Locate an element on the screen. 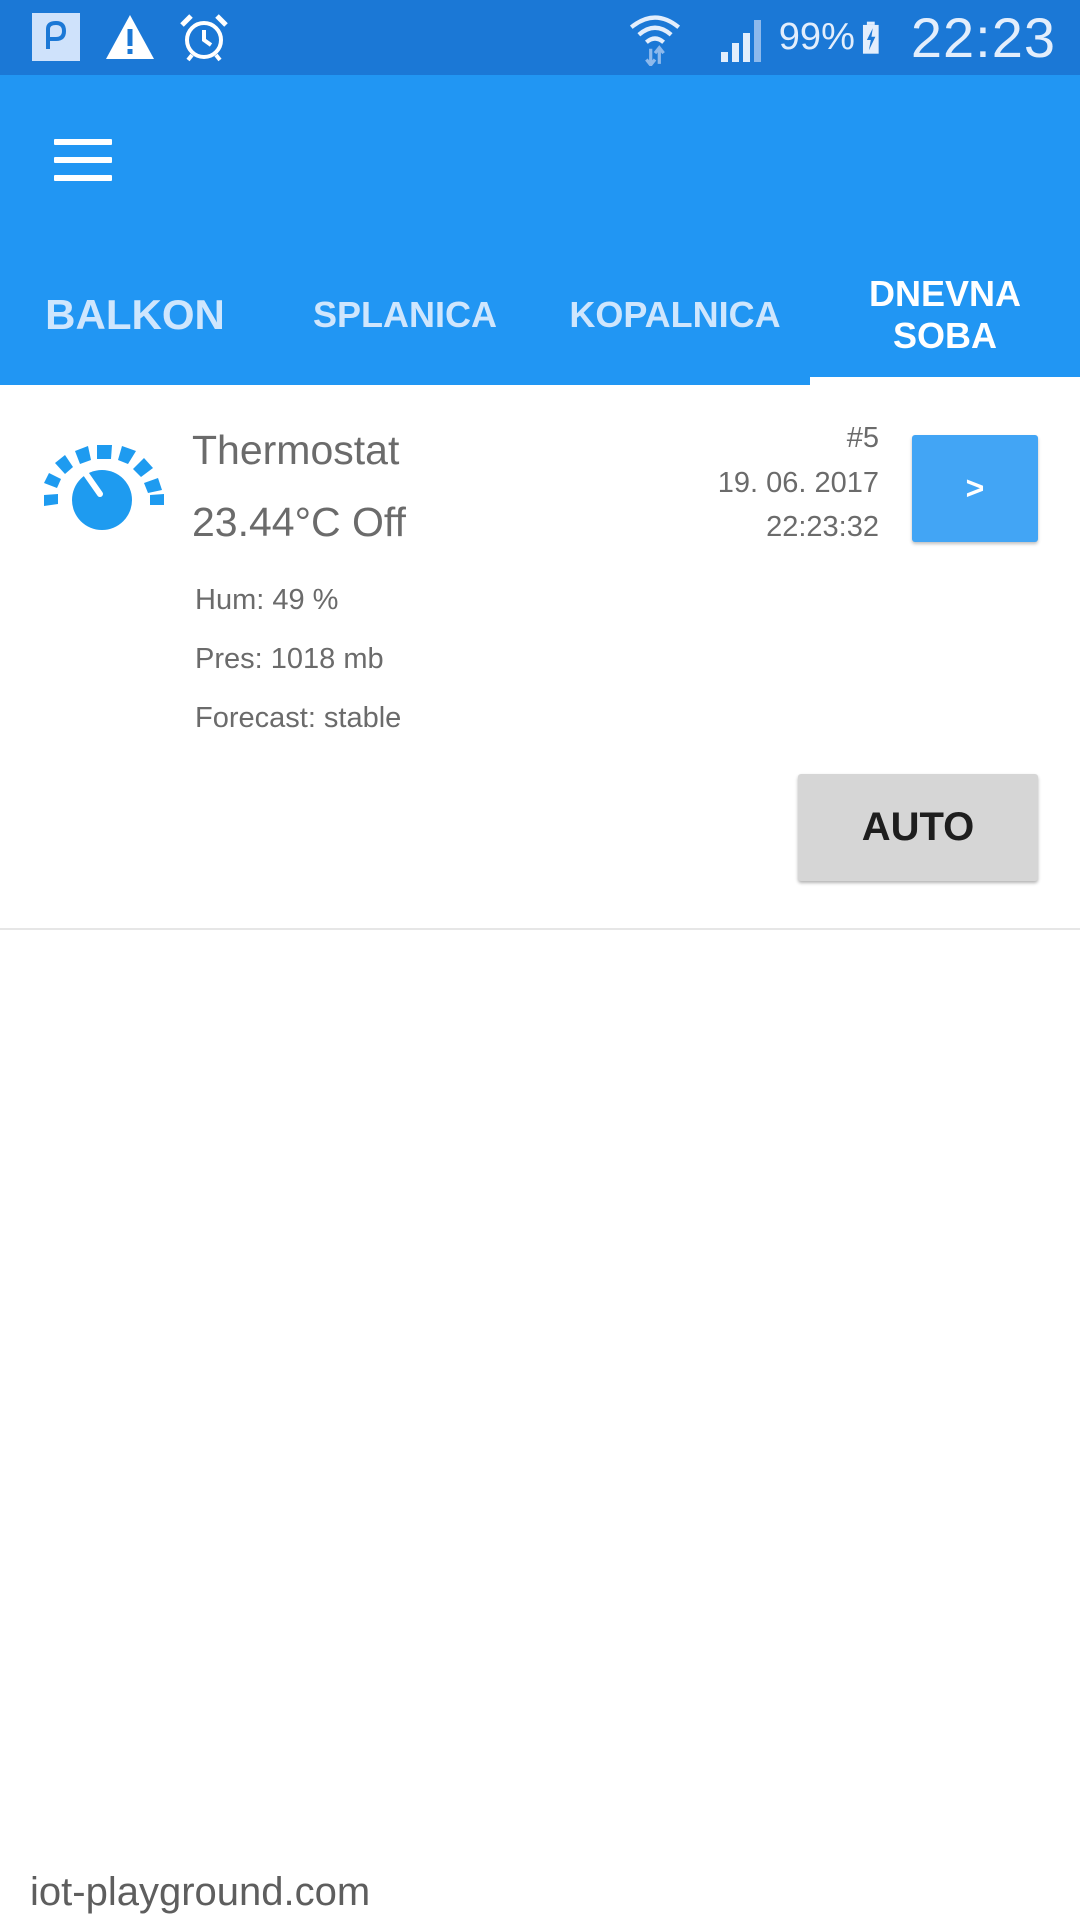 The image size is (1080, 1920). auto-mode-button: AUTO is located at coordinates (918, 827).